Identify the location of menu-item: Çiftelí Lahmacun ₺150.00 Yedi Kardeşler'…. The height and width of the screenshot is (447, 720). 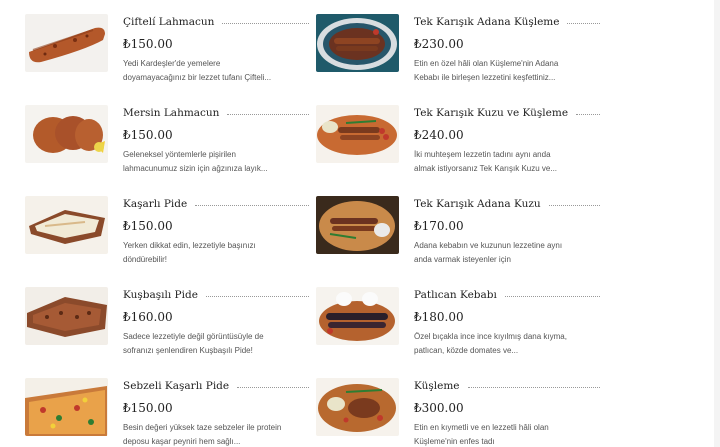
(175, 45).